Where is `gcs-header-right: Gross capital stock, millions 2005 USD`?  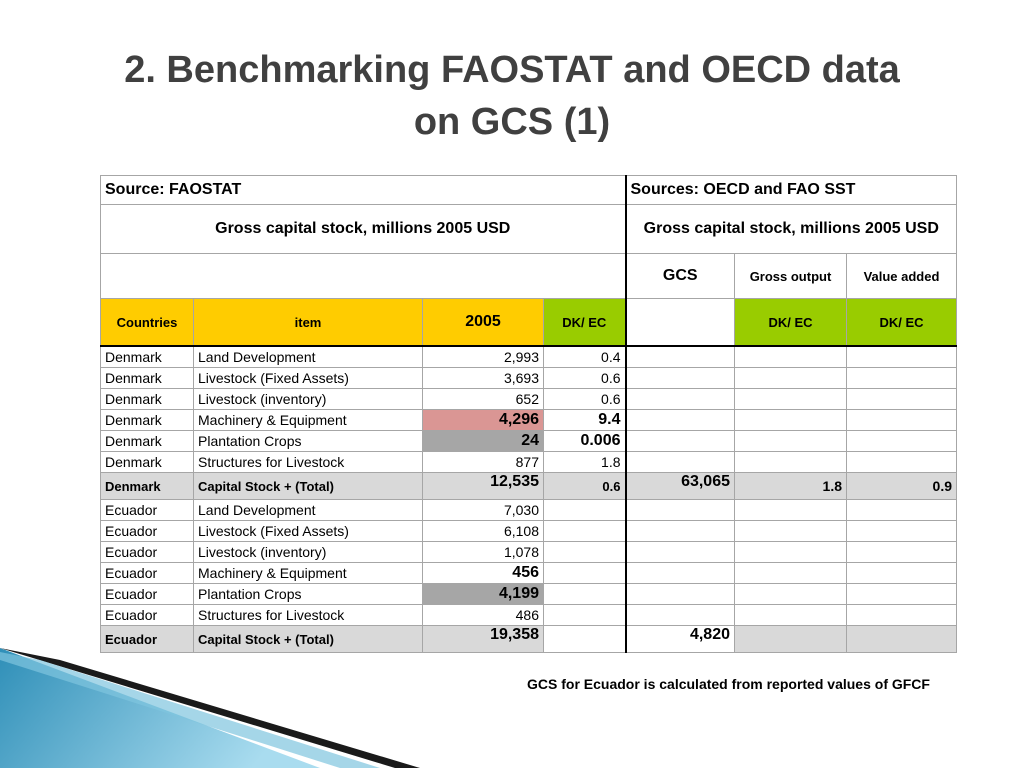 gcs-header-right: Gross capital stock, millions 2005 USD is located at coordinates (791, 229).